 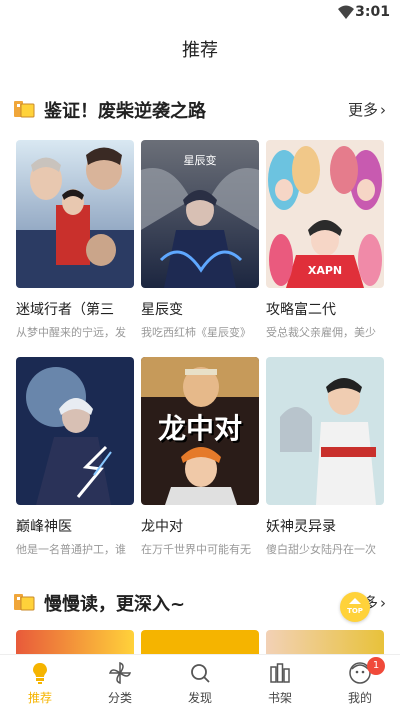 I want to click on comic-description: 受总裁父亲雇佣，美少, so click(x=321, y=332).